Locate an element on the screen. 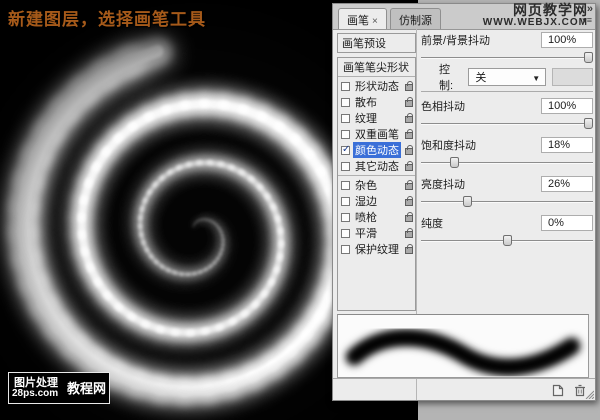 This screenshot has width=600, height=420. list-item-scattering: 散布 is located at coordinates (376, 102).